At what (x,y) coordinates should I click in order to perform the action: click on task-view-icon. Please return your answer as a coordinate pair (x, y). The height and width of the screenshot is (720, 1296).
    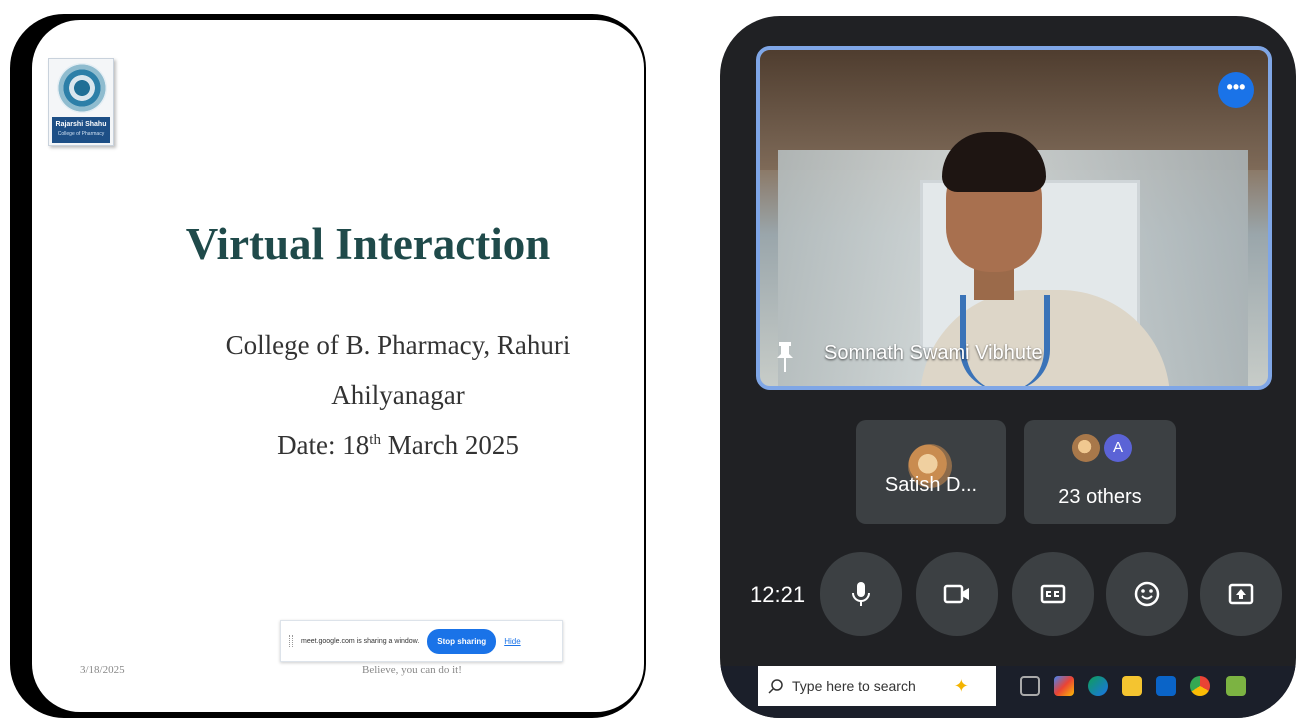
    Looking at the image, I should click on (1030, 686).